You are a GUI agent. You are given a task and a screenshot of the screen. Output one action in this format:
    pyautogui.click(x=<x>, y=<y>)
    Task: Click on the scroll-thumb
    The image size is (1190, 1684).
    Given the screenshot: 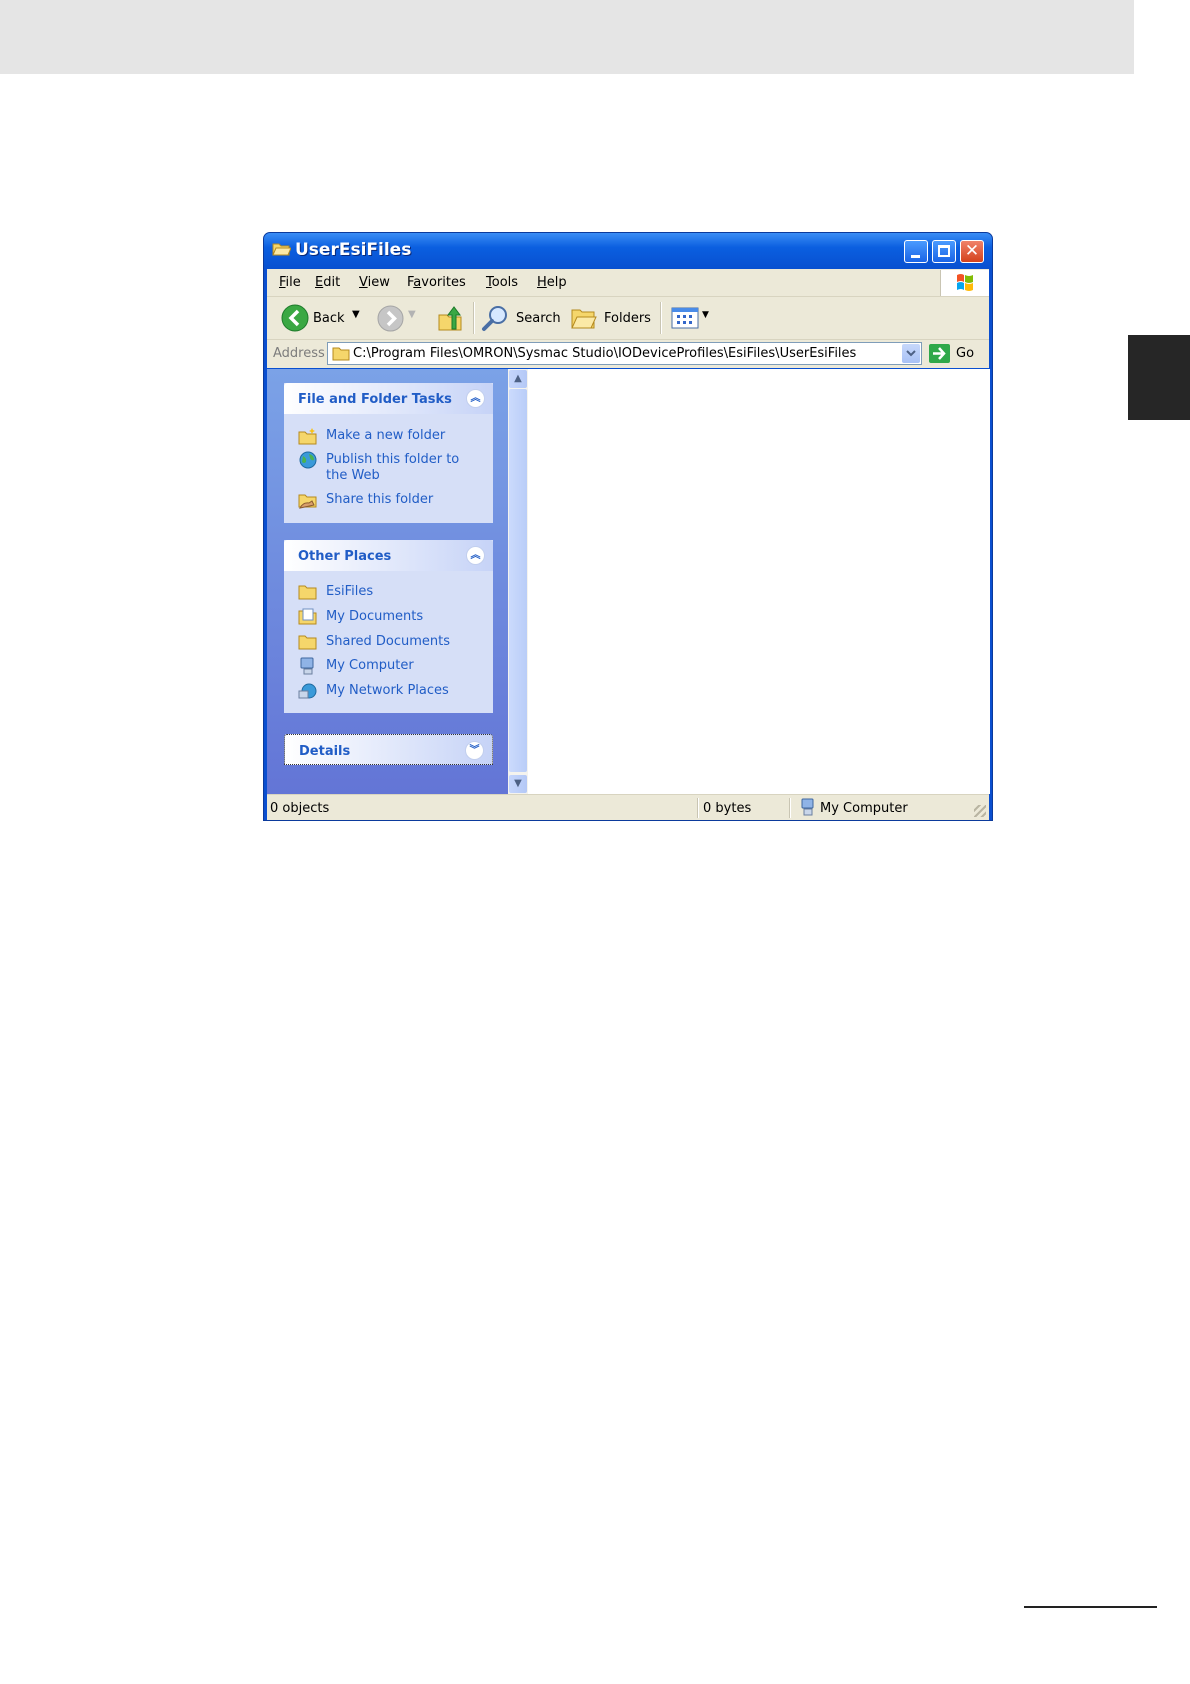 What is the action you would take?
    pyautogui.click(x=518, y=580)
    